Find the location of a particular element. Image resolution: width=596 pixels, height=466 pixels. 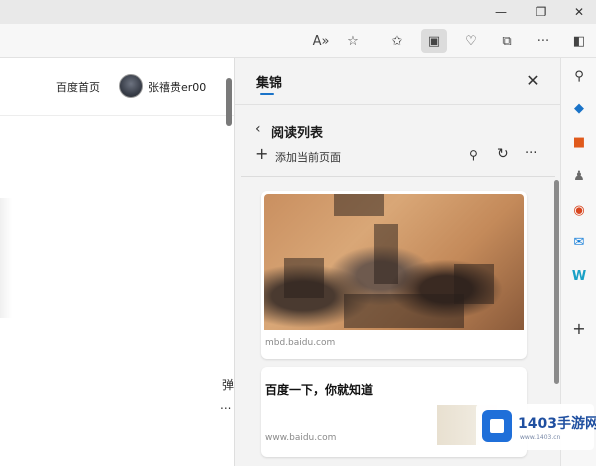

panel-title: 集锦 is located at coordinates (269, 83).